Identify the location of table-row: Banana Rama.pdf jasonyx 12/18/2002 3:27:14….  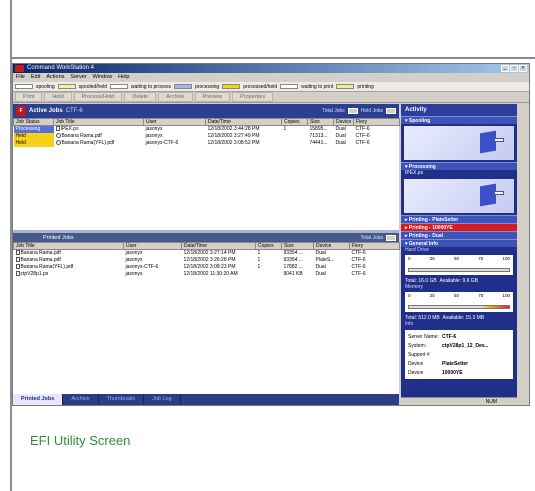
(207, 253).